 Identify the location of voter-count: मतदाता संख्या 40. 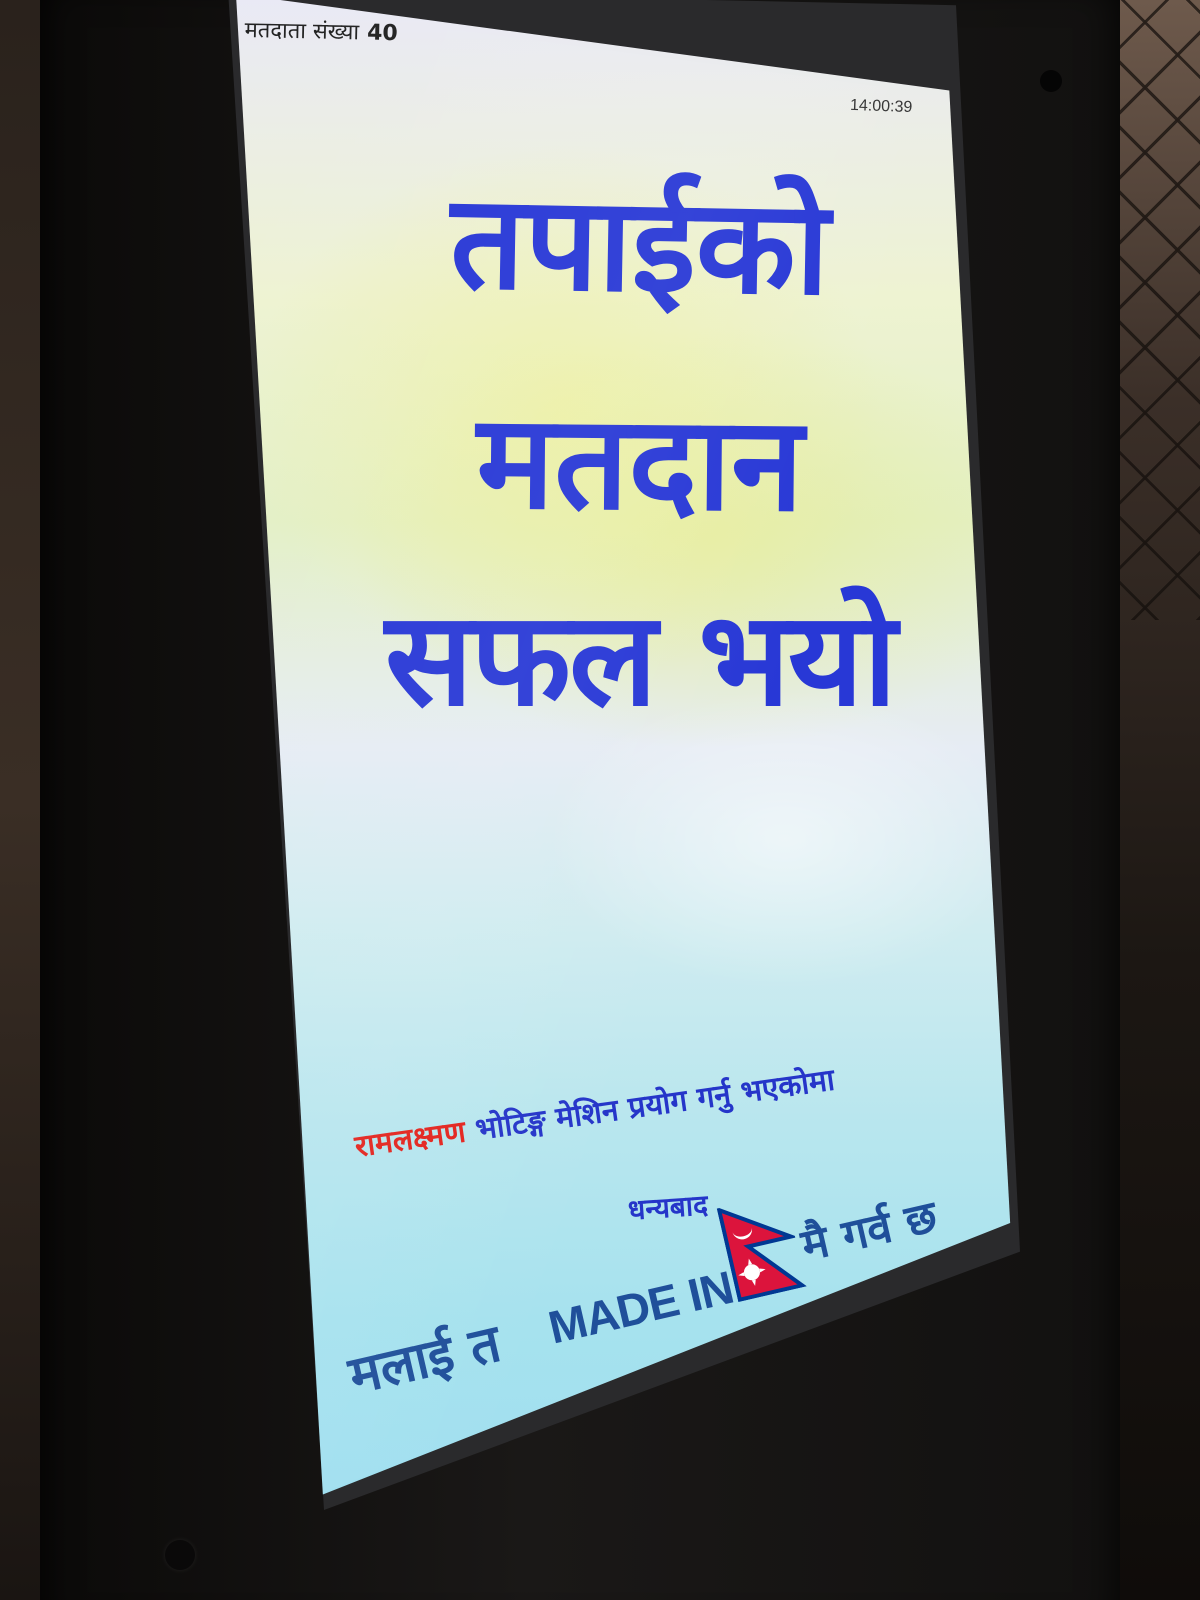
(321, 30).